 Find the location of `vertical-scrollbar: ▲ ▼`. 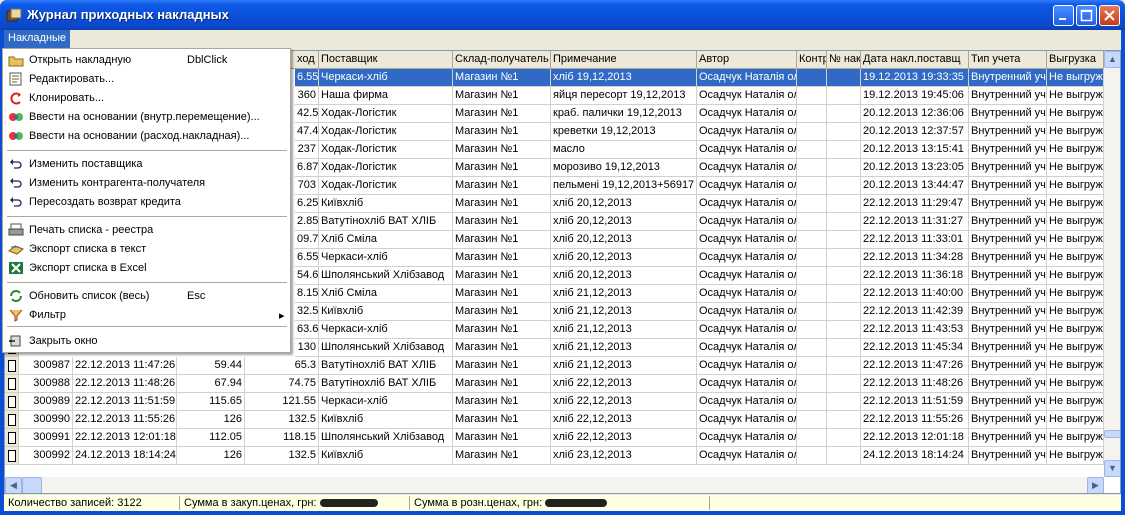

vertical-scrollbar: ▲ ▼ is located at coordinates (1112, 264).